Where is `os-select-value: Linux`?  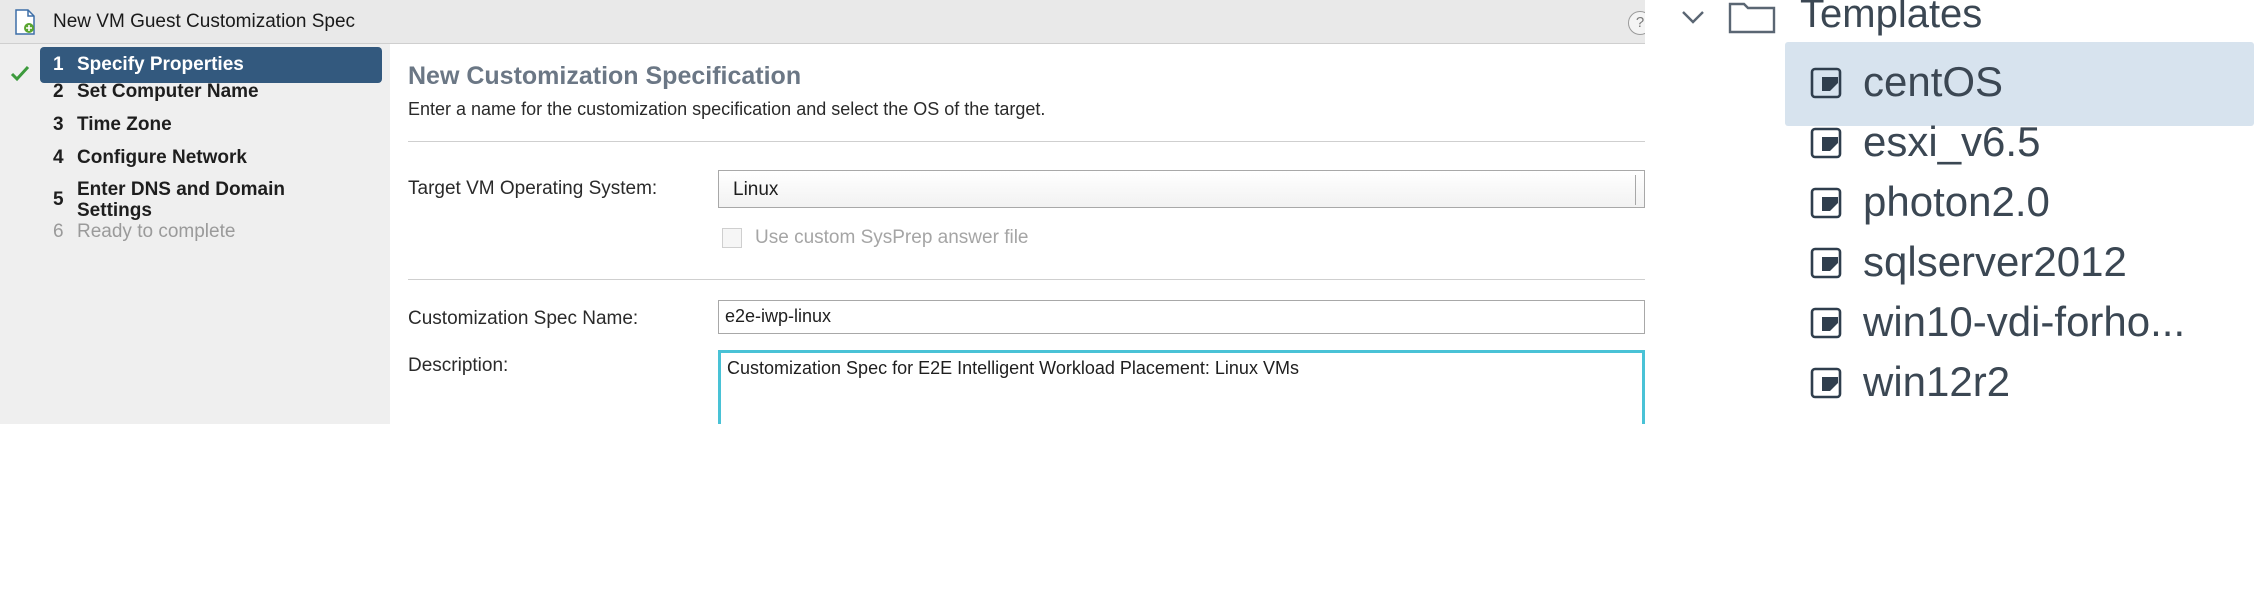
os-select-value: Linux is located at coordinates (756, 189).